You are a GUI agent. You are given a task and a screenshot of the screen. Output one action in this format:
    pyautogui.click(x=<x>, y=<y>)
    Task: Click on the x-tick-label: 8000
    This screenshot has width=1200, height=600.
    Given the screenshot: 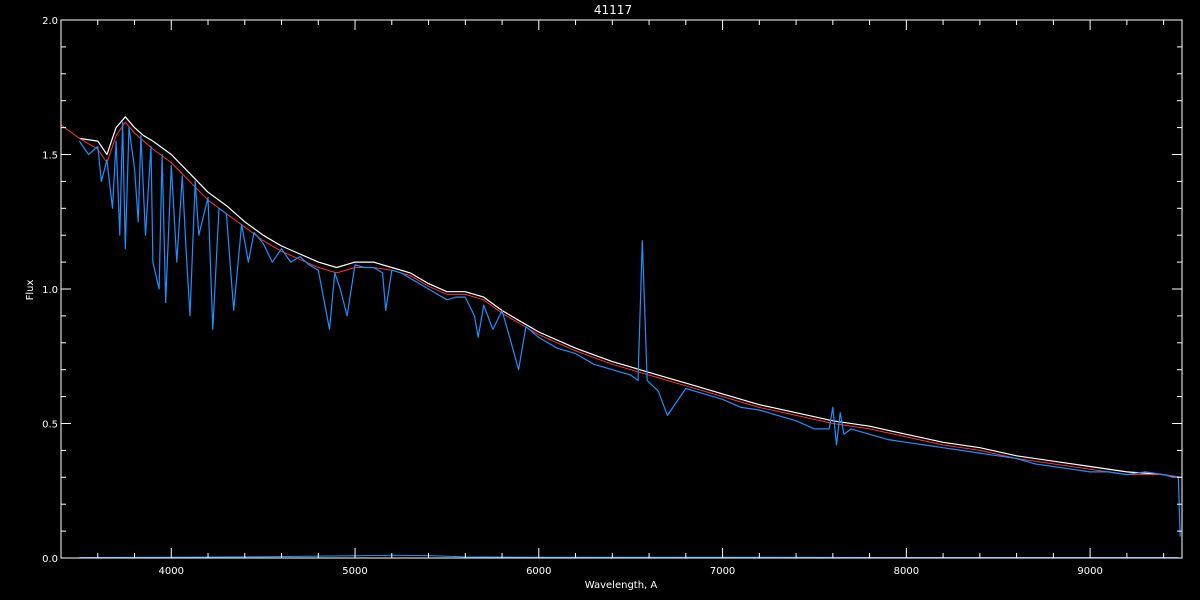 What is the action you would take?
    pyautogui.click(x=906, y=571)
    